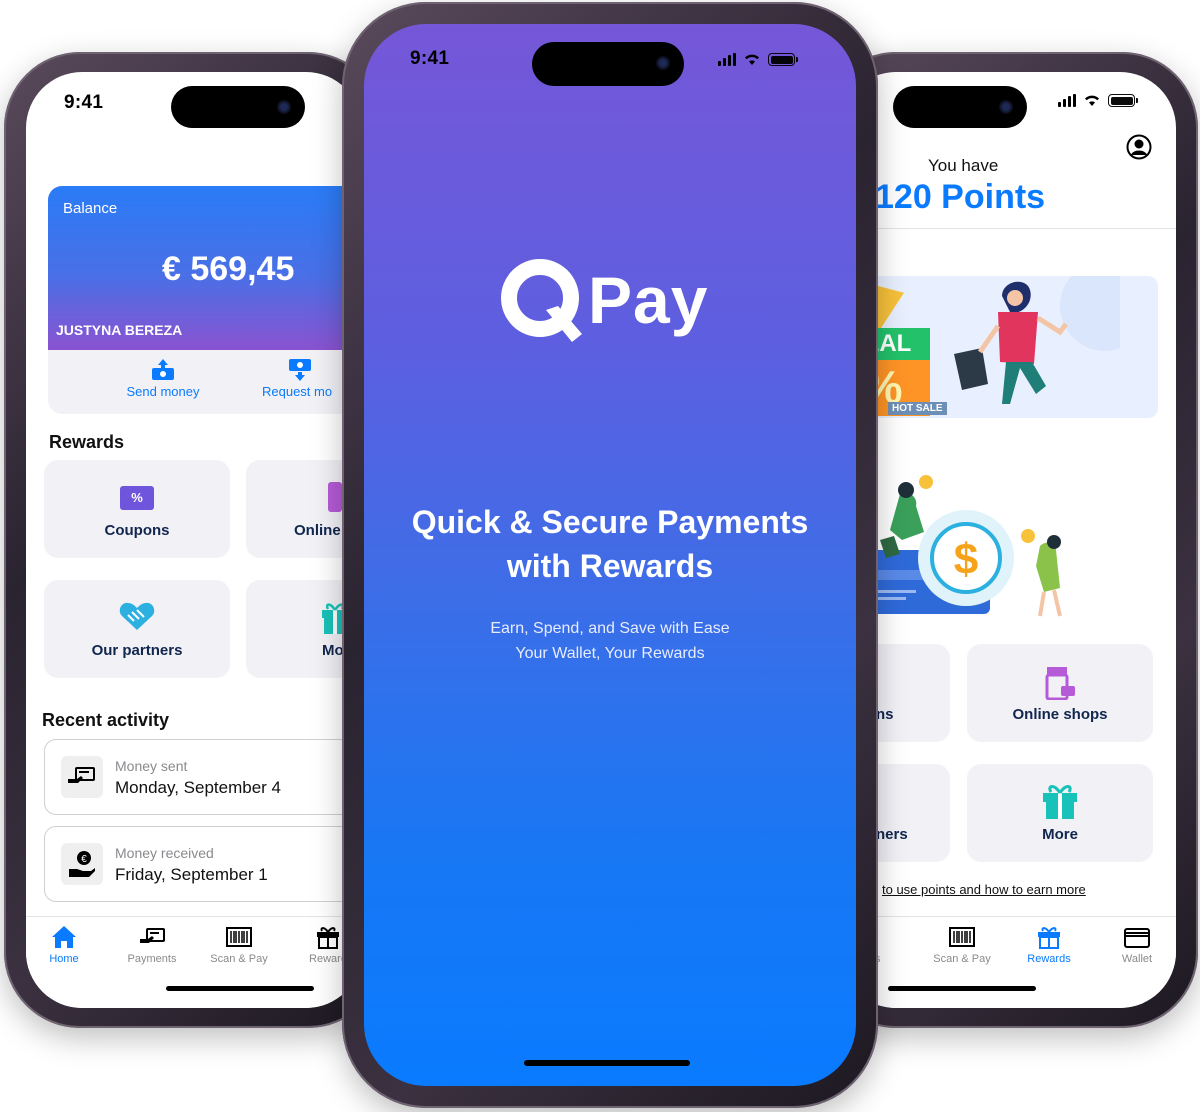  I want to click on coupons-tile: % Coupons, so click(137, 509).